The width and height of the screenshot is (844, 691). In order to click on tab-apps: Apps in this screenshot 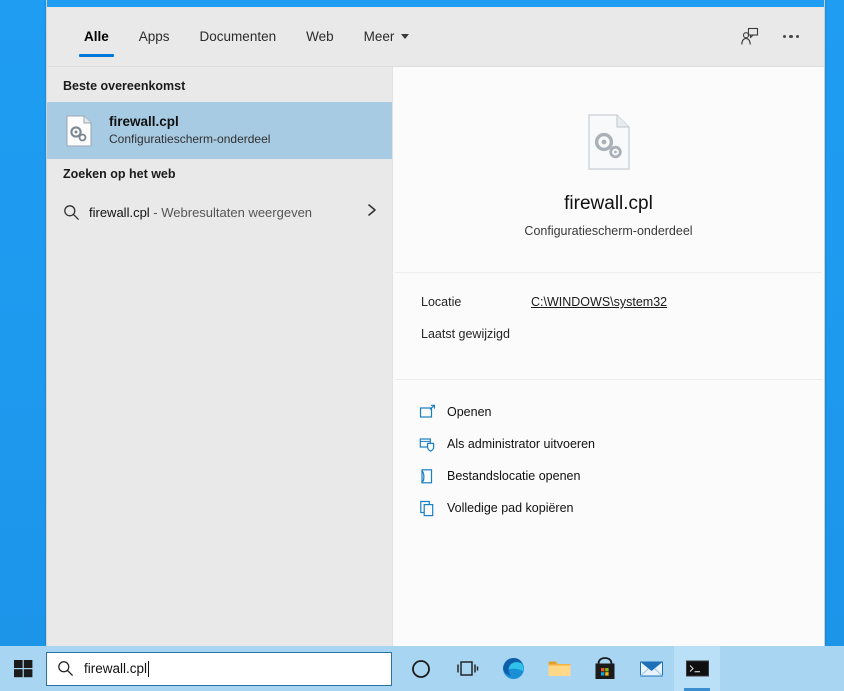, I will do `click(154, 36)`.